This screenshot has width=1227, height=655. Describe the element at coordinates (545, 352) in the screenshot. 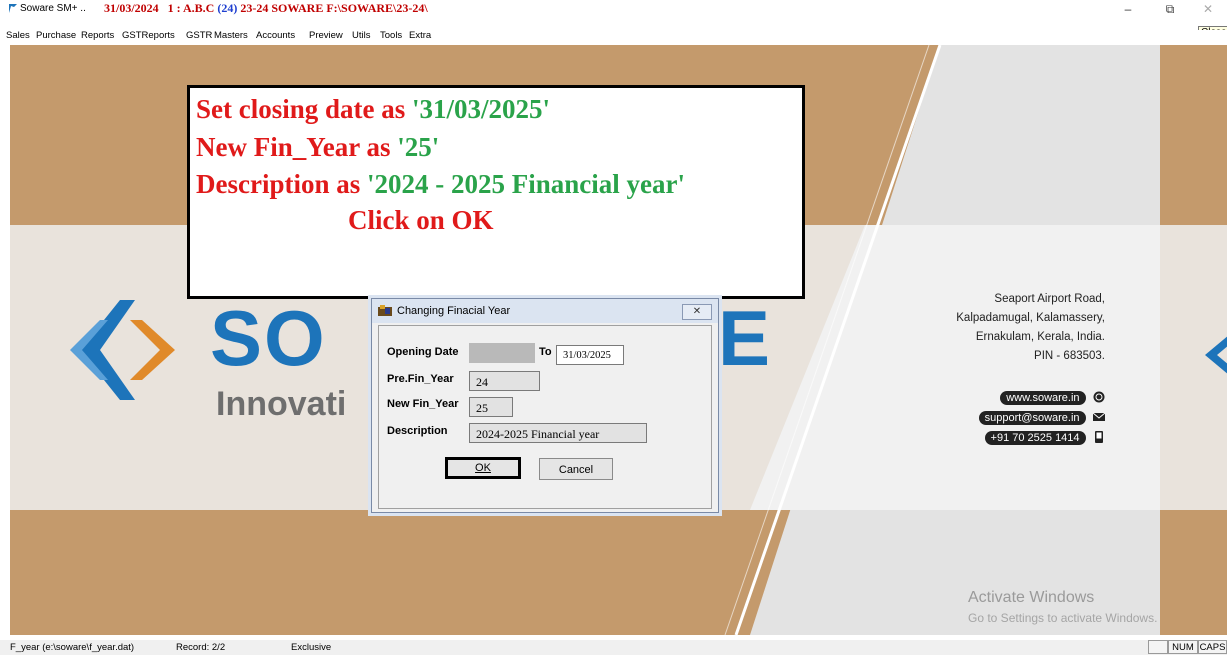

I see `to-label: To` at that location.